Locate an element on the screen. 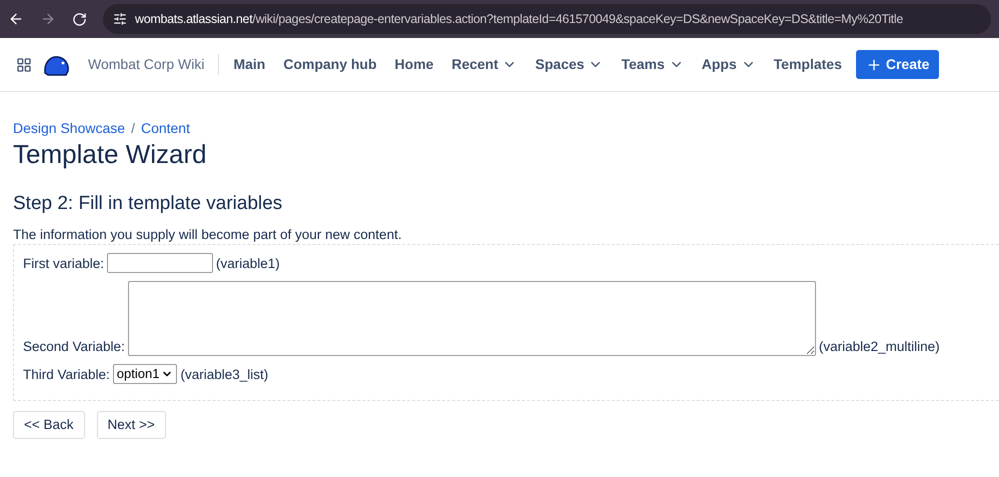 This screenshot has width=999, height=477. address-bar: wombats.atlassian.net/wiki/pages/createpage-entervariables.action?templateId=461570049&spaceKey=DS&newSpaceKey=DS&title=My%20Title is located at coordinates (547, 19).